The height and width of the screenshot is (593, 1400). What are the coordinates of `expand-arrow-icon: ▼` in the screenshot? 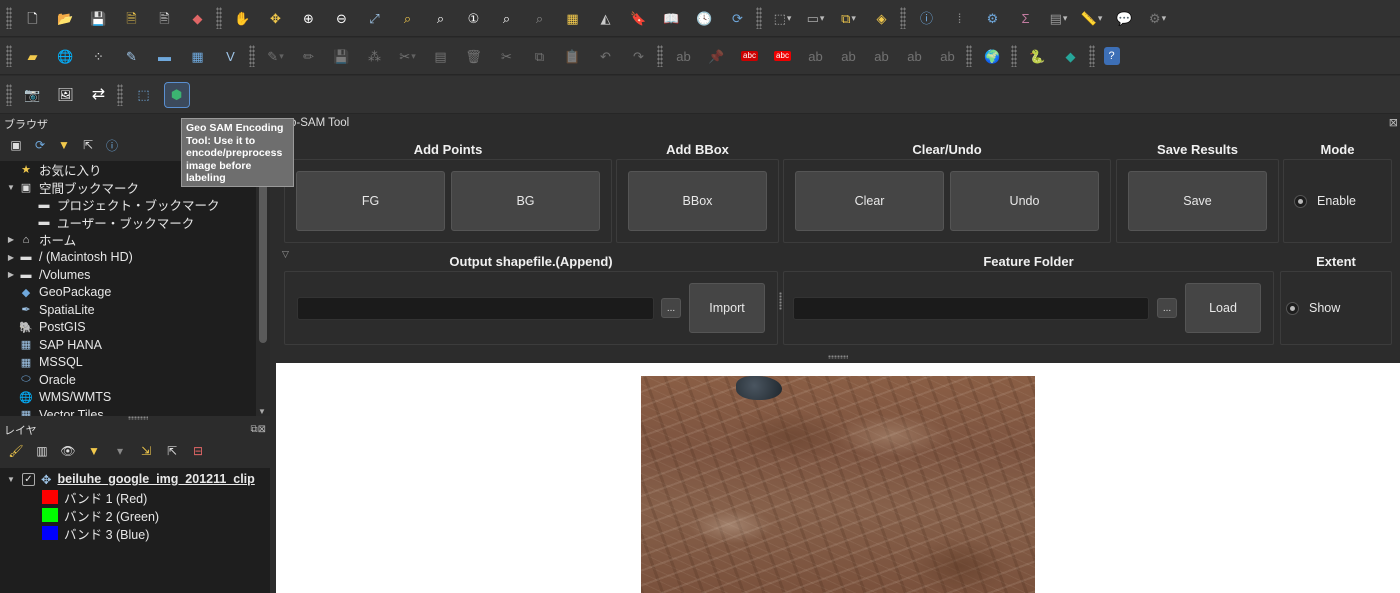 It's located at (11, 187).